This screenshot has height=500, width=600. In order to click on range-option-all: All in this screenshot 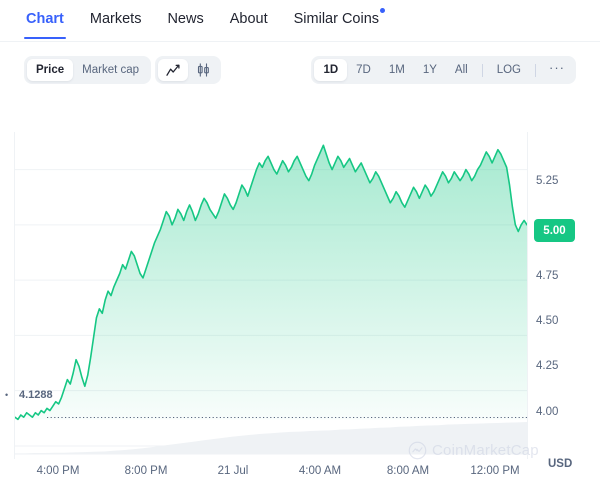, I will do `click(461, 70)`.